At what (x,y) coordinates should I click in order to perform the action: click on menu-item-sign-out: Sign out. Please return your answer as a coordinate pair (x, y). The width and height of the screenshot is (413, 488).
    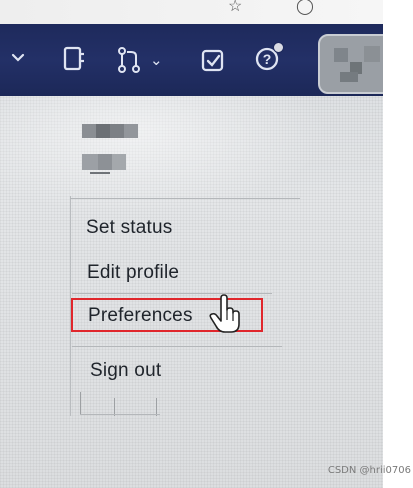
    Looking at the image, I should click on (125, 371).